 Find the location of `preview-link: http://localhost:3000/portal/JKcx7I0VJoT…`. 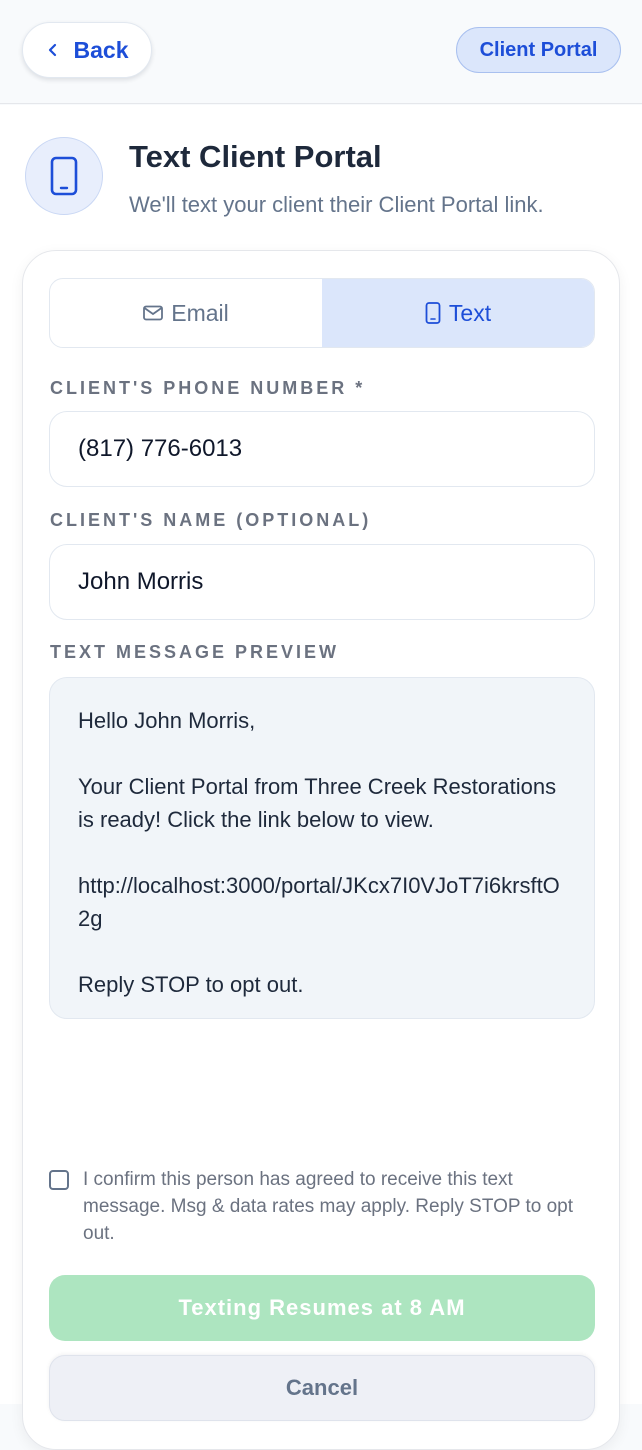

preview-link: http://localhost:3000/portal/JKcx7I0VJoT… is located at coordinates (319, 902).